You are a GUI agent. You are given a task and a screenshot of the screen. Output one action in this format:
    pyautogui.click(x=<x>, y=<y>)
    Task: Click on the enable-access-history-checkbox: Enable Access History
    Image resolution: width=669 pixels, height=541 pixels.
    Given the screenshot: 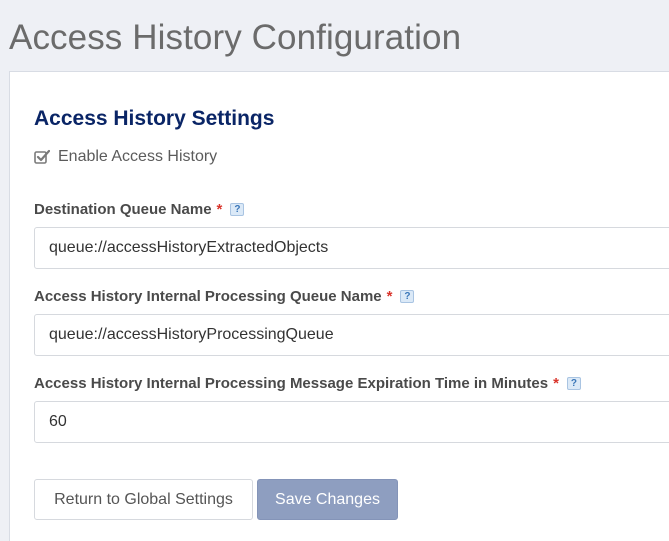 What is the action you would take?
    pyautogui.click(x=125, y=157)
    